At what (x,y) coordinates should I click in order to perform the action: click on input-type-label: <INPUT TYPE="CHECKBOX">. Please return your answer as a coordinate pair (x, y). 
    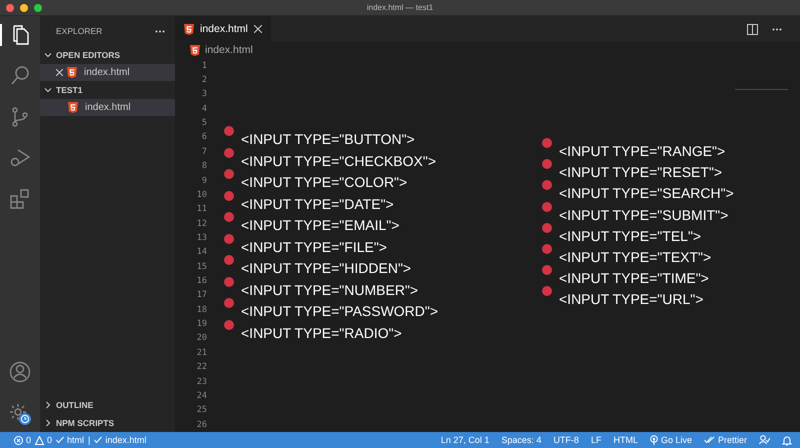
    Looking at the image, I should click on (338, 161).